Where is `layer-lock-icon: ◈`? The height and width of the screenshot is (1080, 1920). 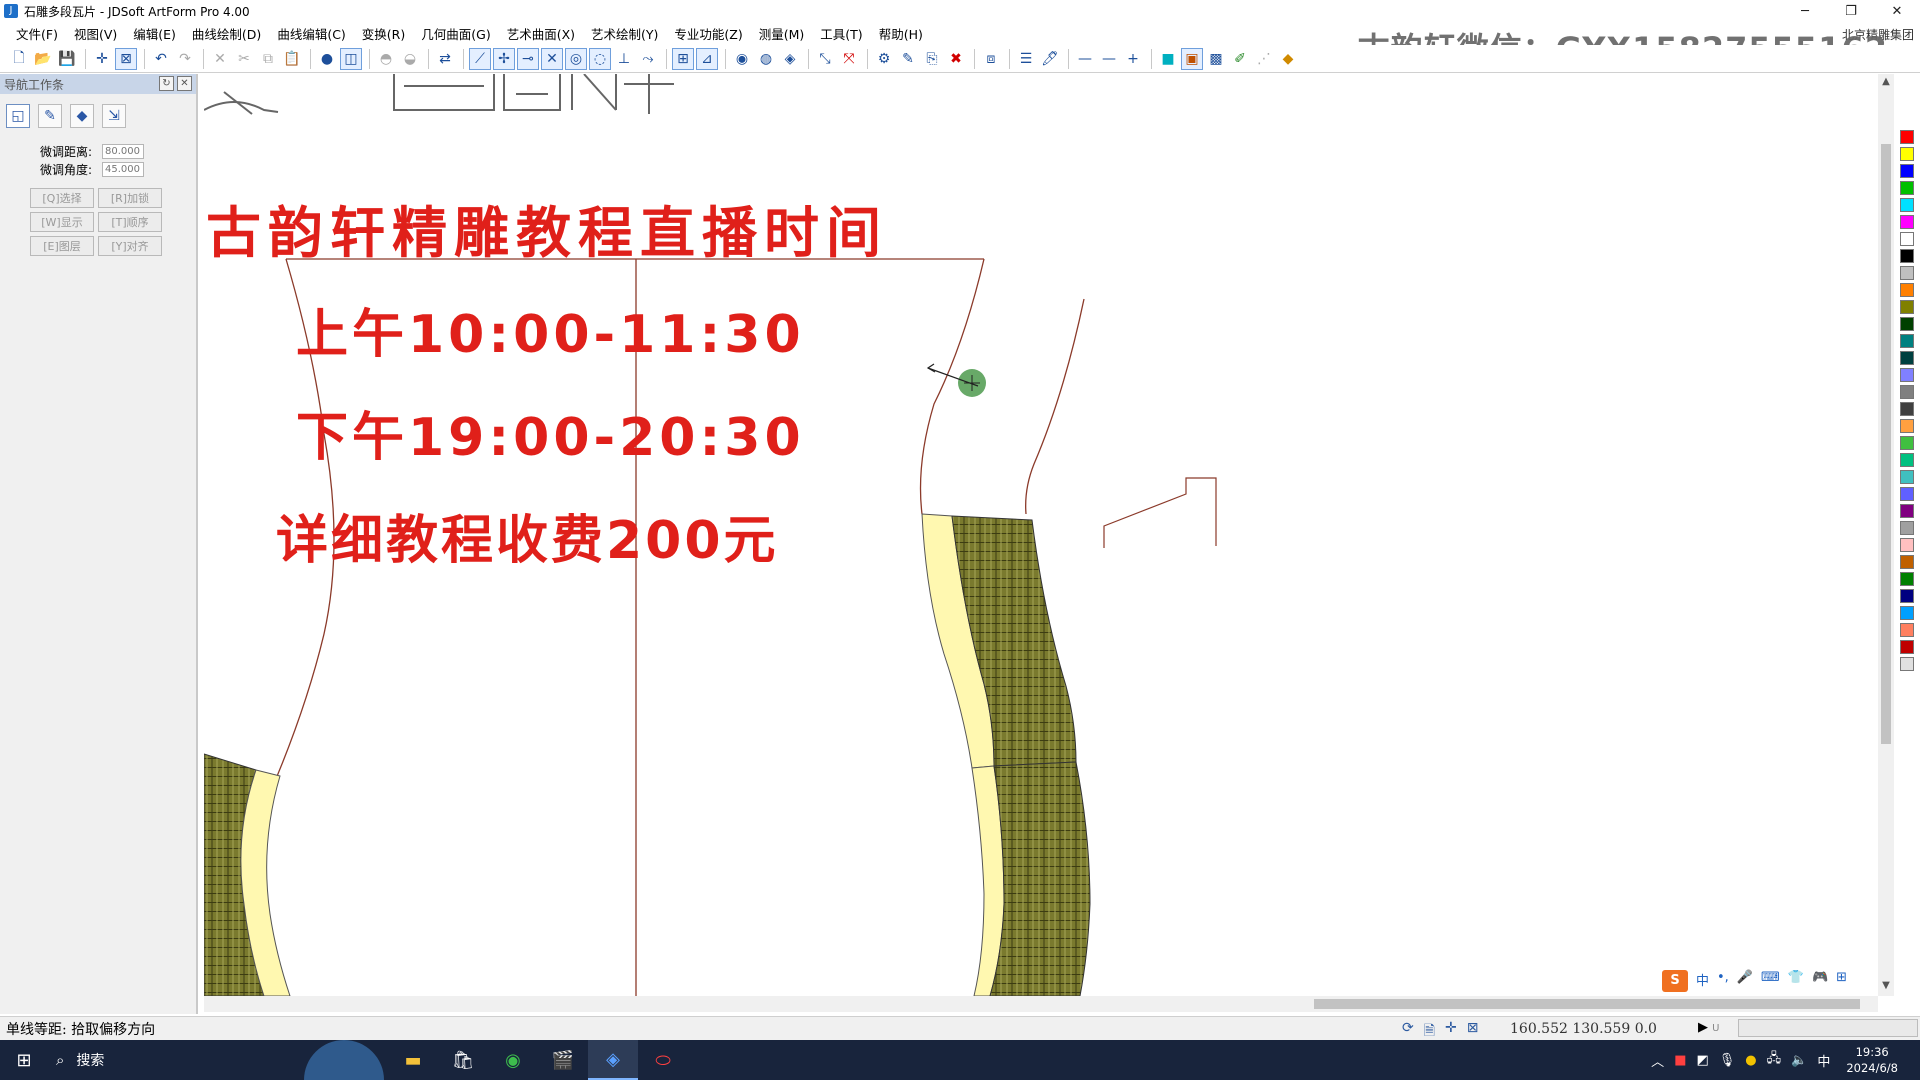 layer-lock-icon: ◈ is located at coordinates (790, 59).